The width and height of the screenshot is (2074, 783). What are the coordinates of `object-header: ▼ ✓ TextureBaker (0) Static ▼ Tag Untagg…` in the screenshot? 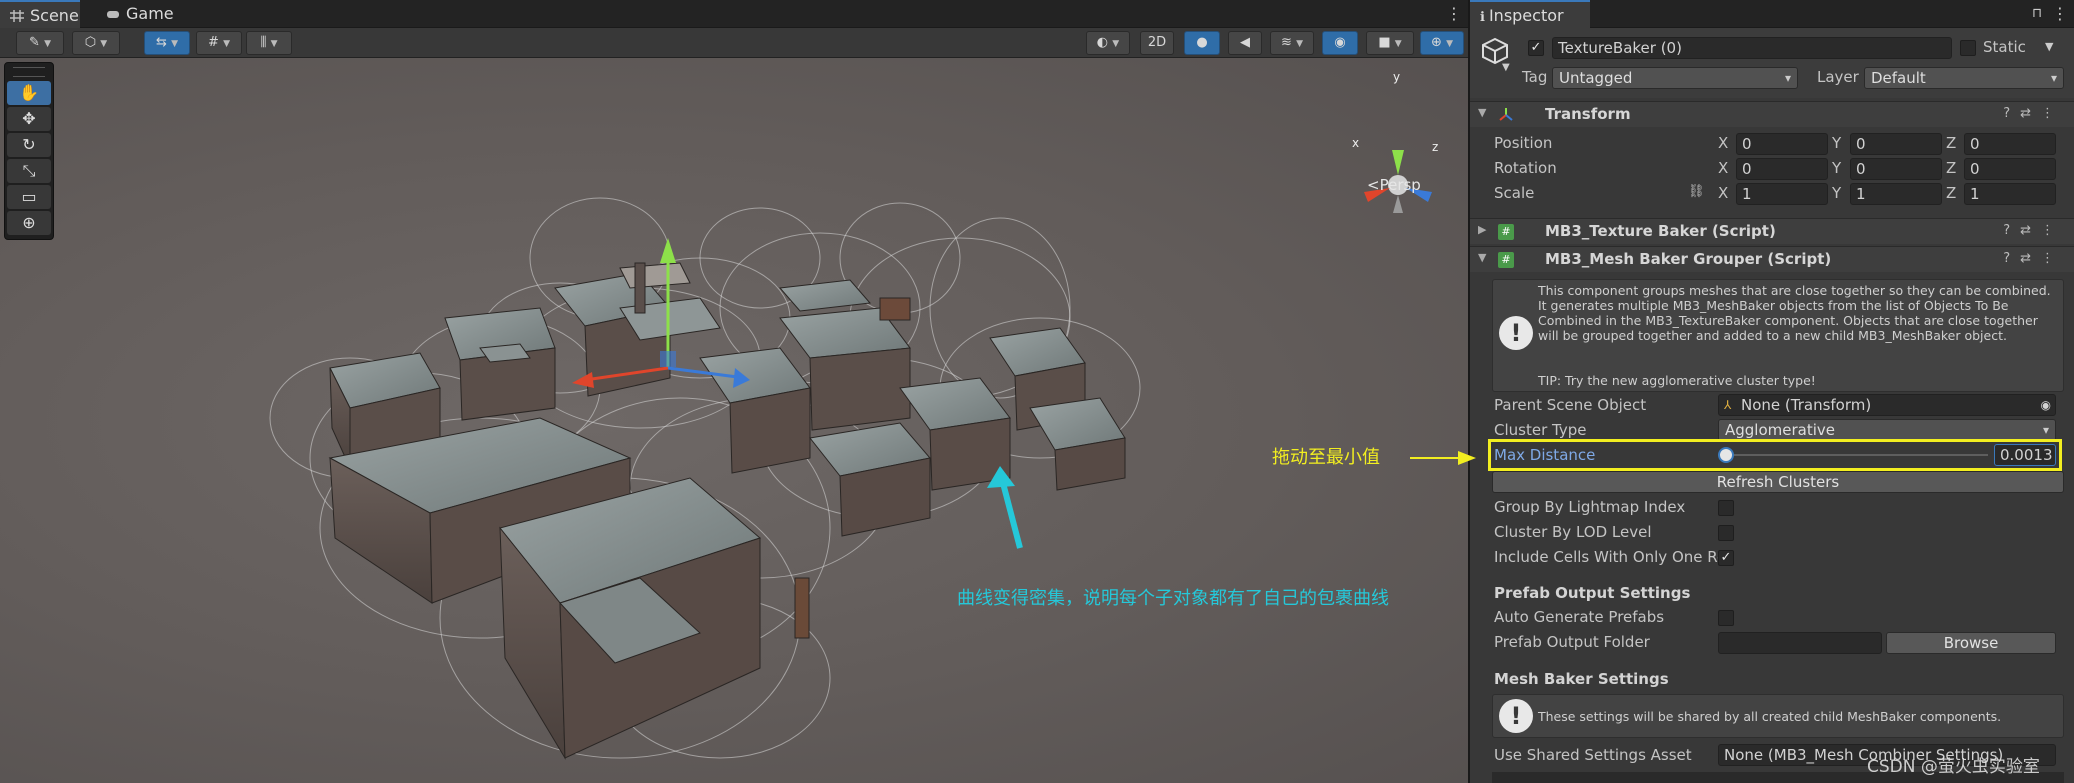 It's located at (1772, 63).